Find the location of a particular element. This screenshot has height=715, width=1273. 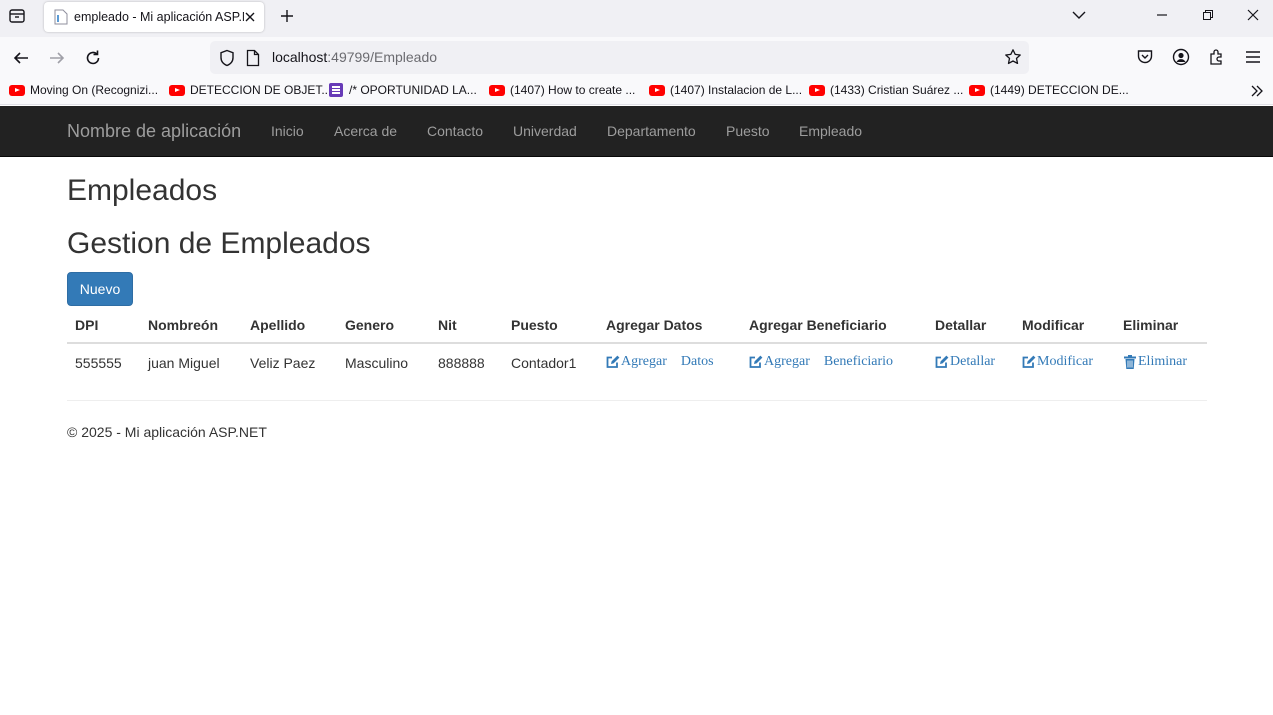

link-word: Modificar is located at coordinates (1065, 361).